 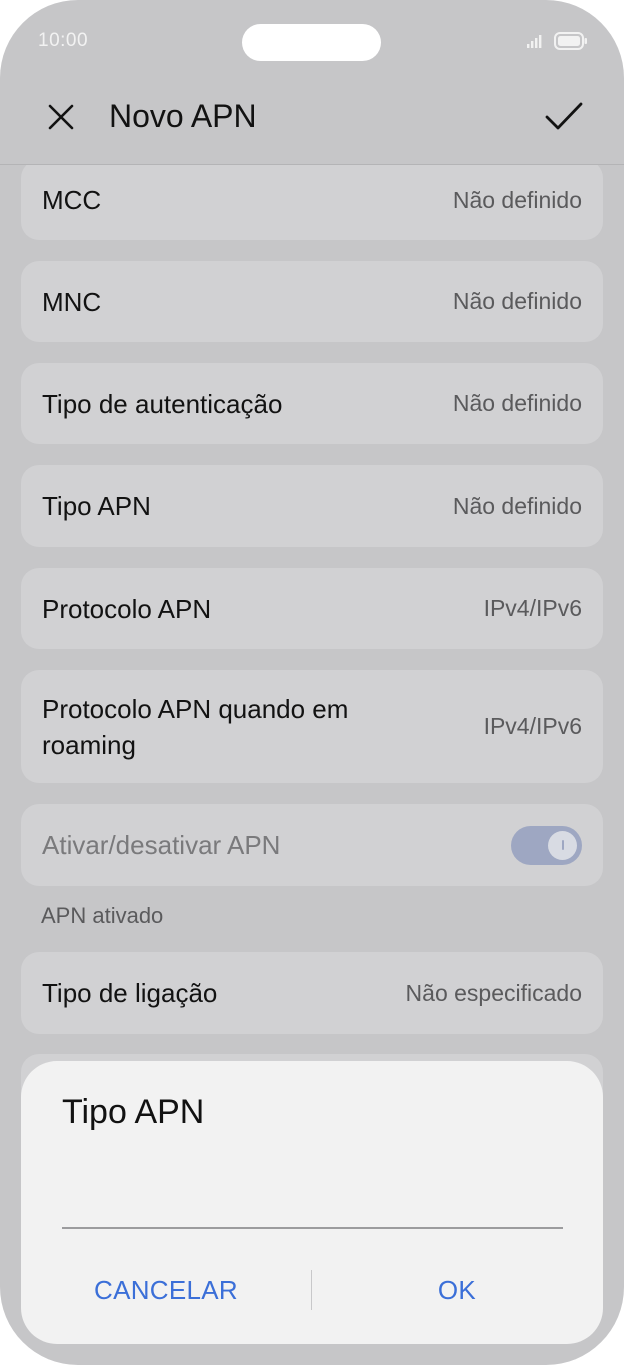 I want to click on setting-apn-toggle: Ativar/desativar APN, so click(x=312, y=845).